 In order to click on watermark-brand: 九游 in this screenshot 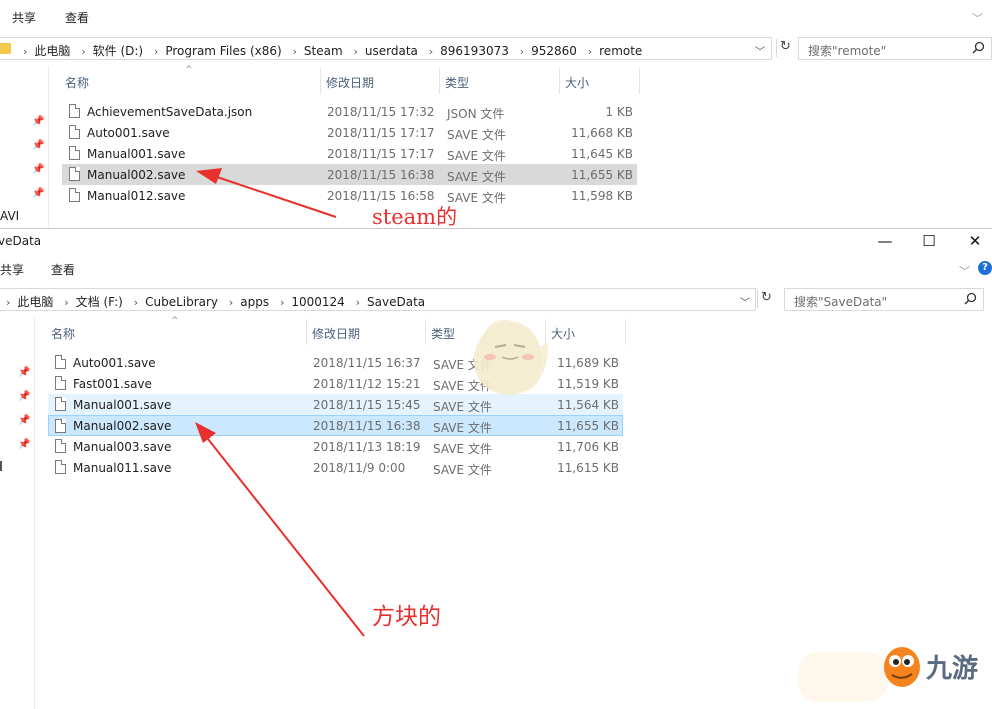, I will do `click(952, 669)`.